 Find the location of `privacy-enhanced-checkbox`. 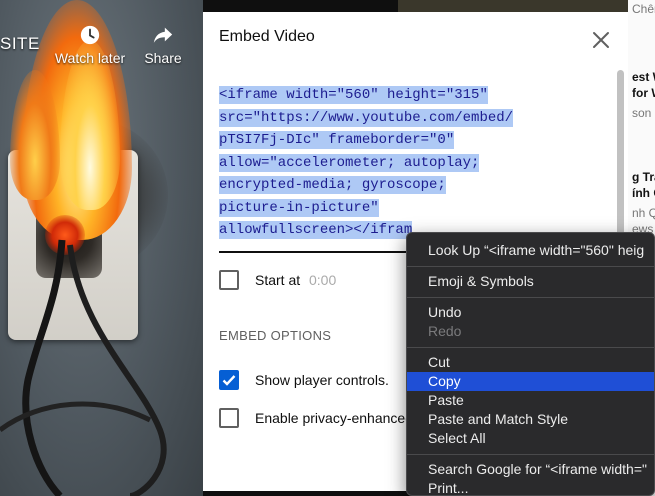

privacy-enhanced-checkbox is located at coordinates (229, 418).